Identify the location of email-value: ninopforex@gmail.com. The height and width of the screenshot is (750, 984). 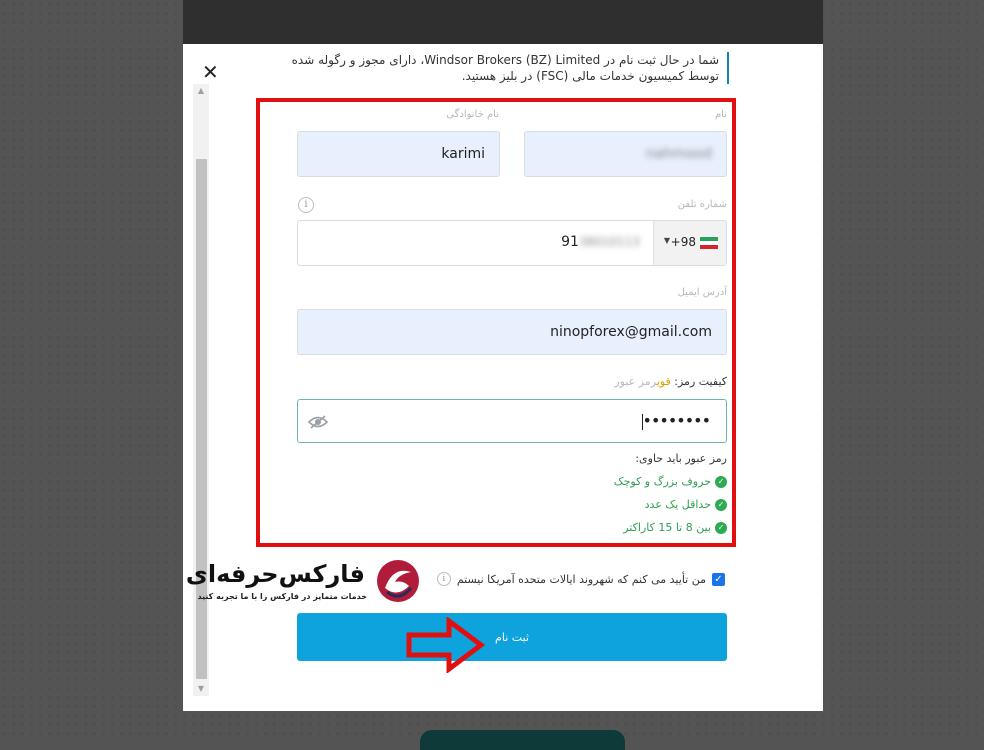
(631, 332).